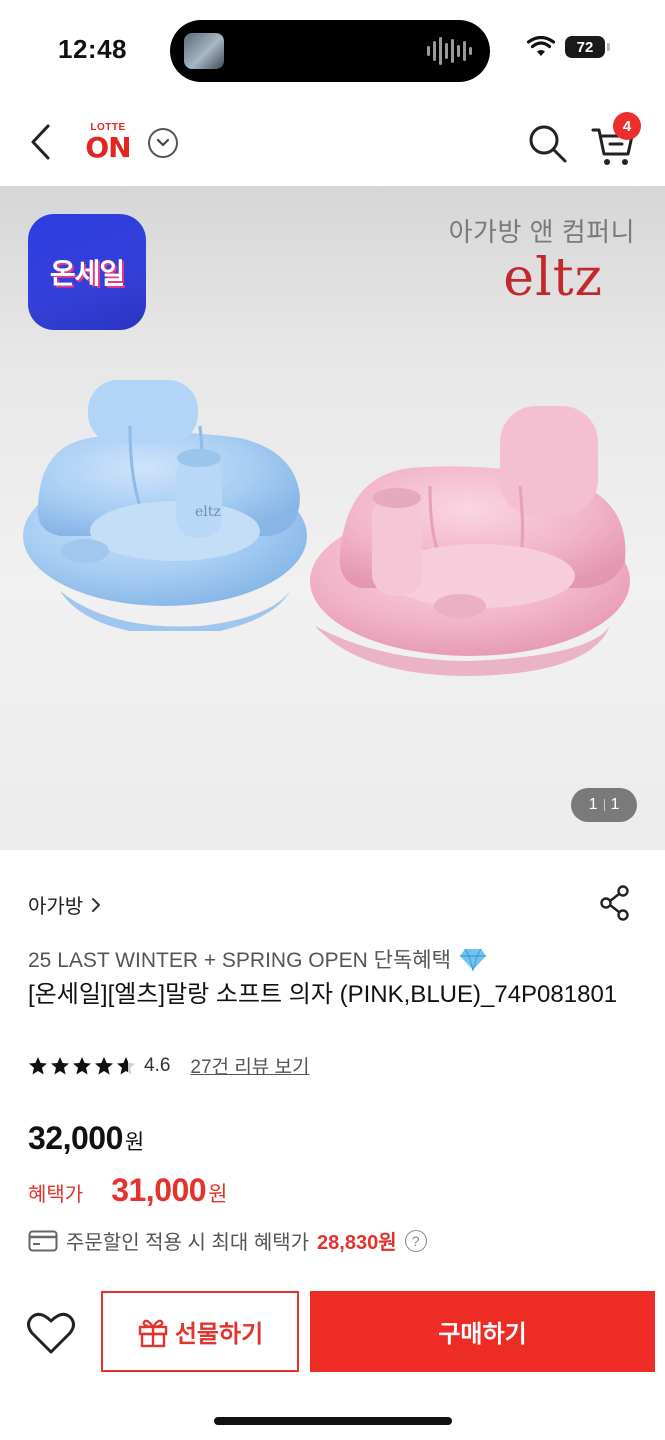 This screenshot has height=1440, width=665. Describe the element at coordinates (56, 907) in the screenshot. I see `category-label: 아가방` at that location.